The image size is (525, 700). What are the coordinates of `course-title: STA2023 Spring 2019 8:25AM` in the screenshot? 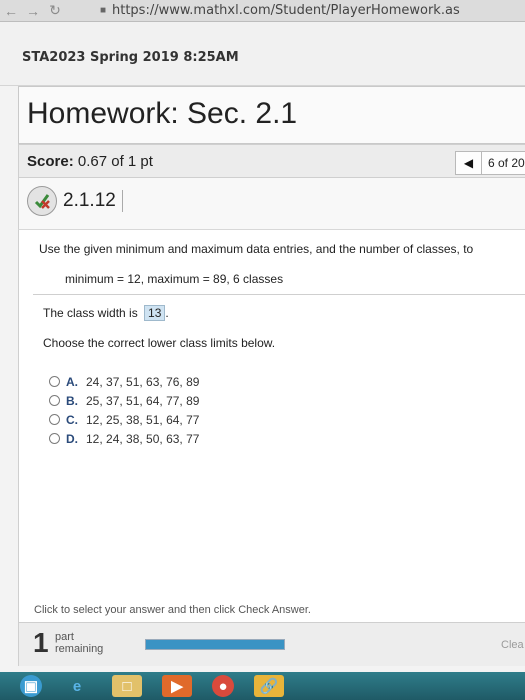 It's located at (130, 57).